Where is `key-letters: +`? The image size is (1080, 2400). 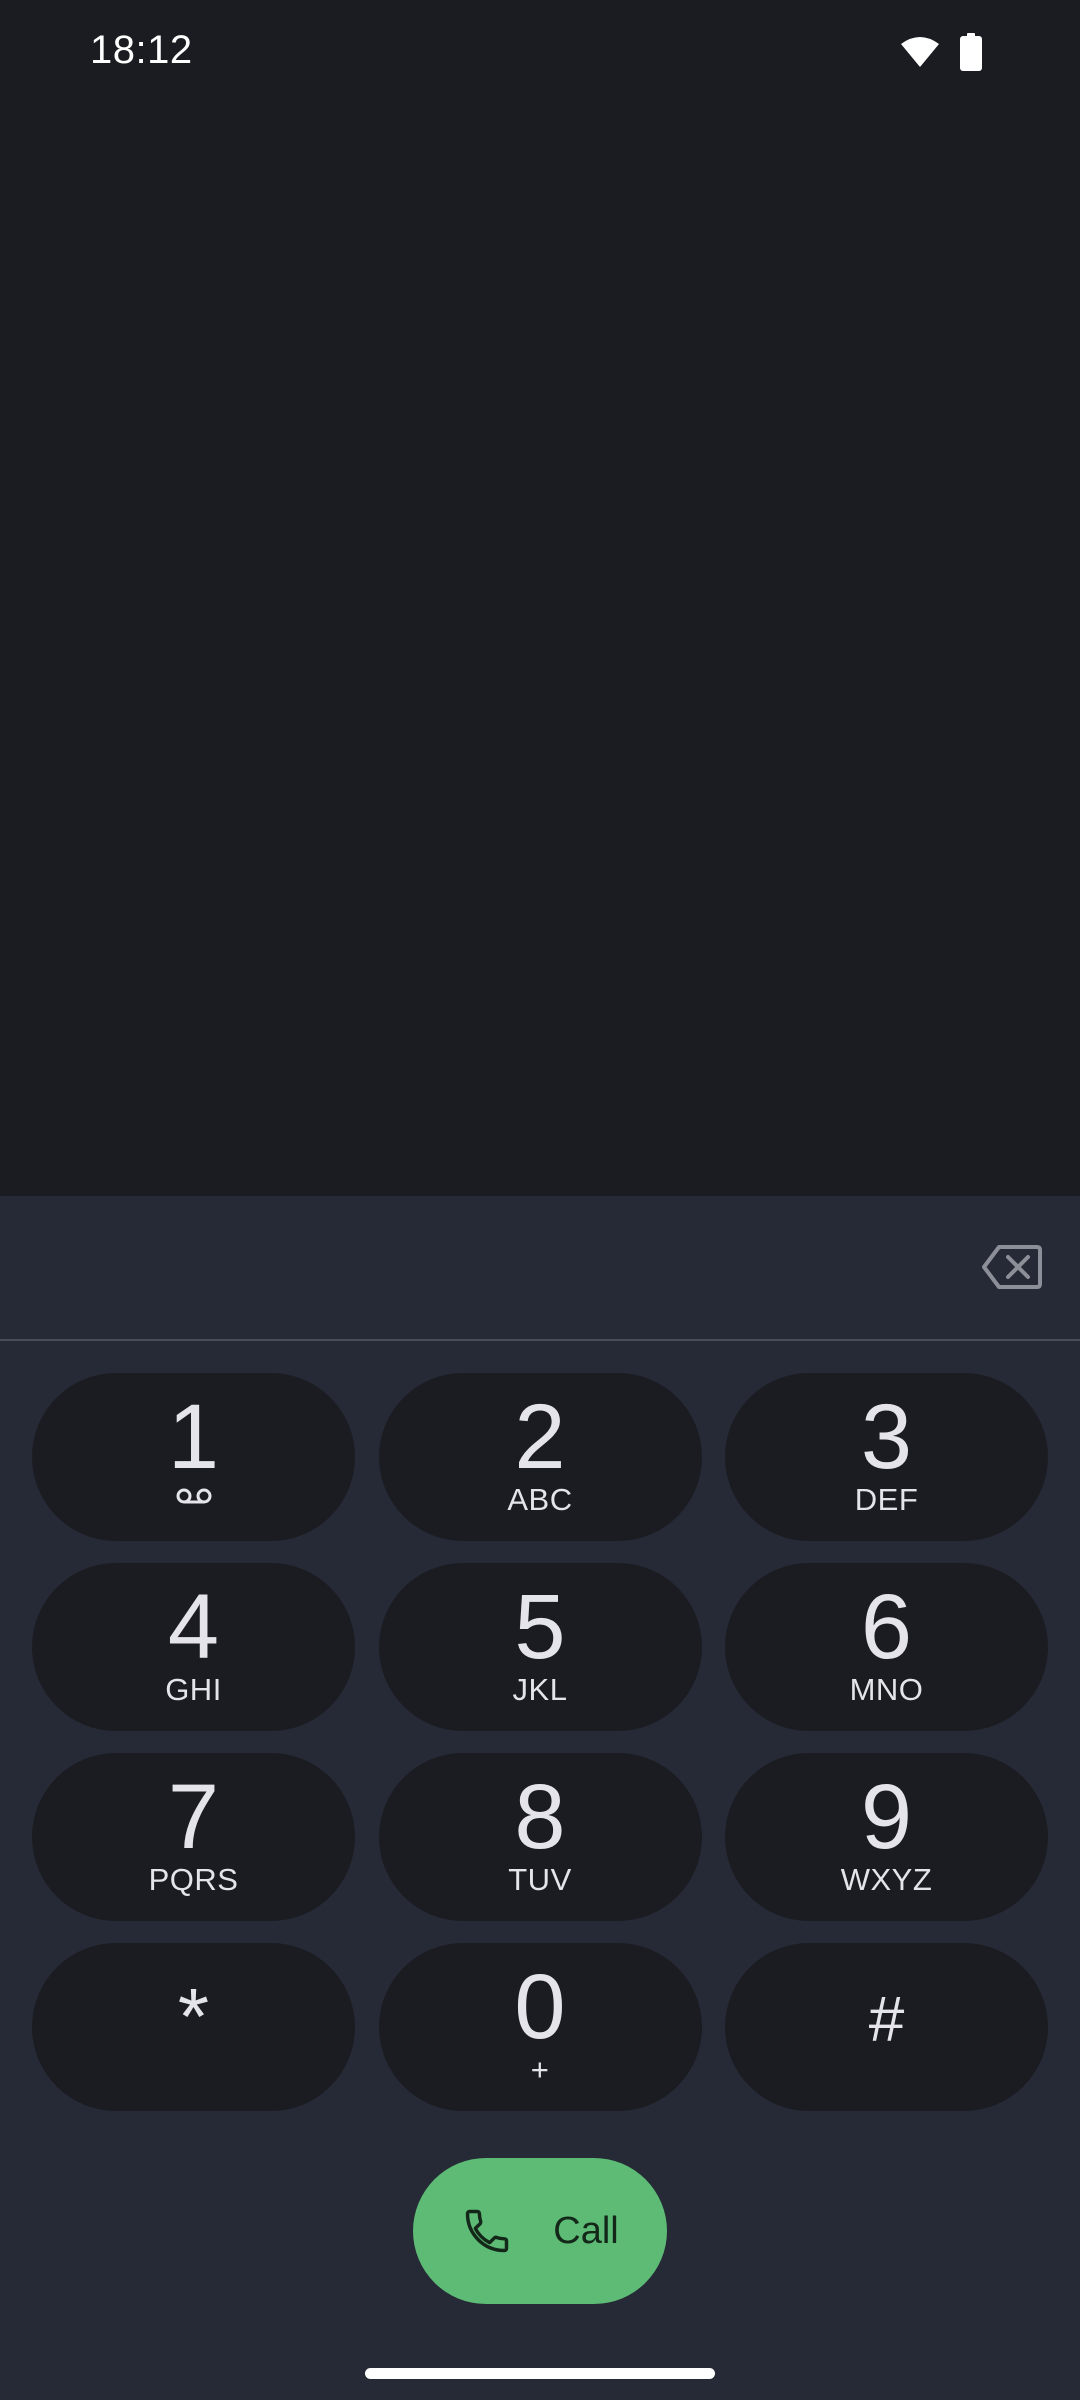 key-letters: + is located at coordinates (540, 2069).